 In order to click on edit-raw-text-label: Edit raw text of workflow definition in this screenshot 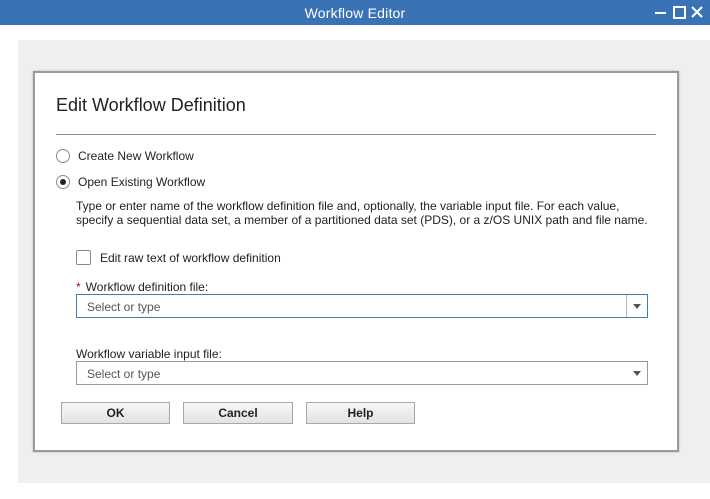, I will do `click(190, 257)`.